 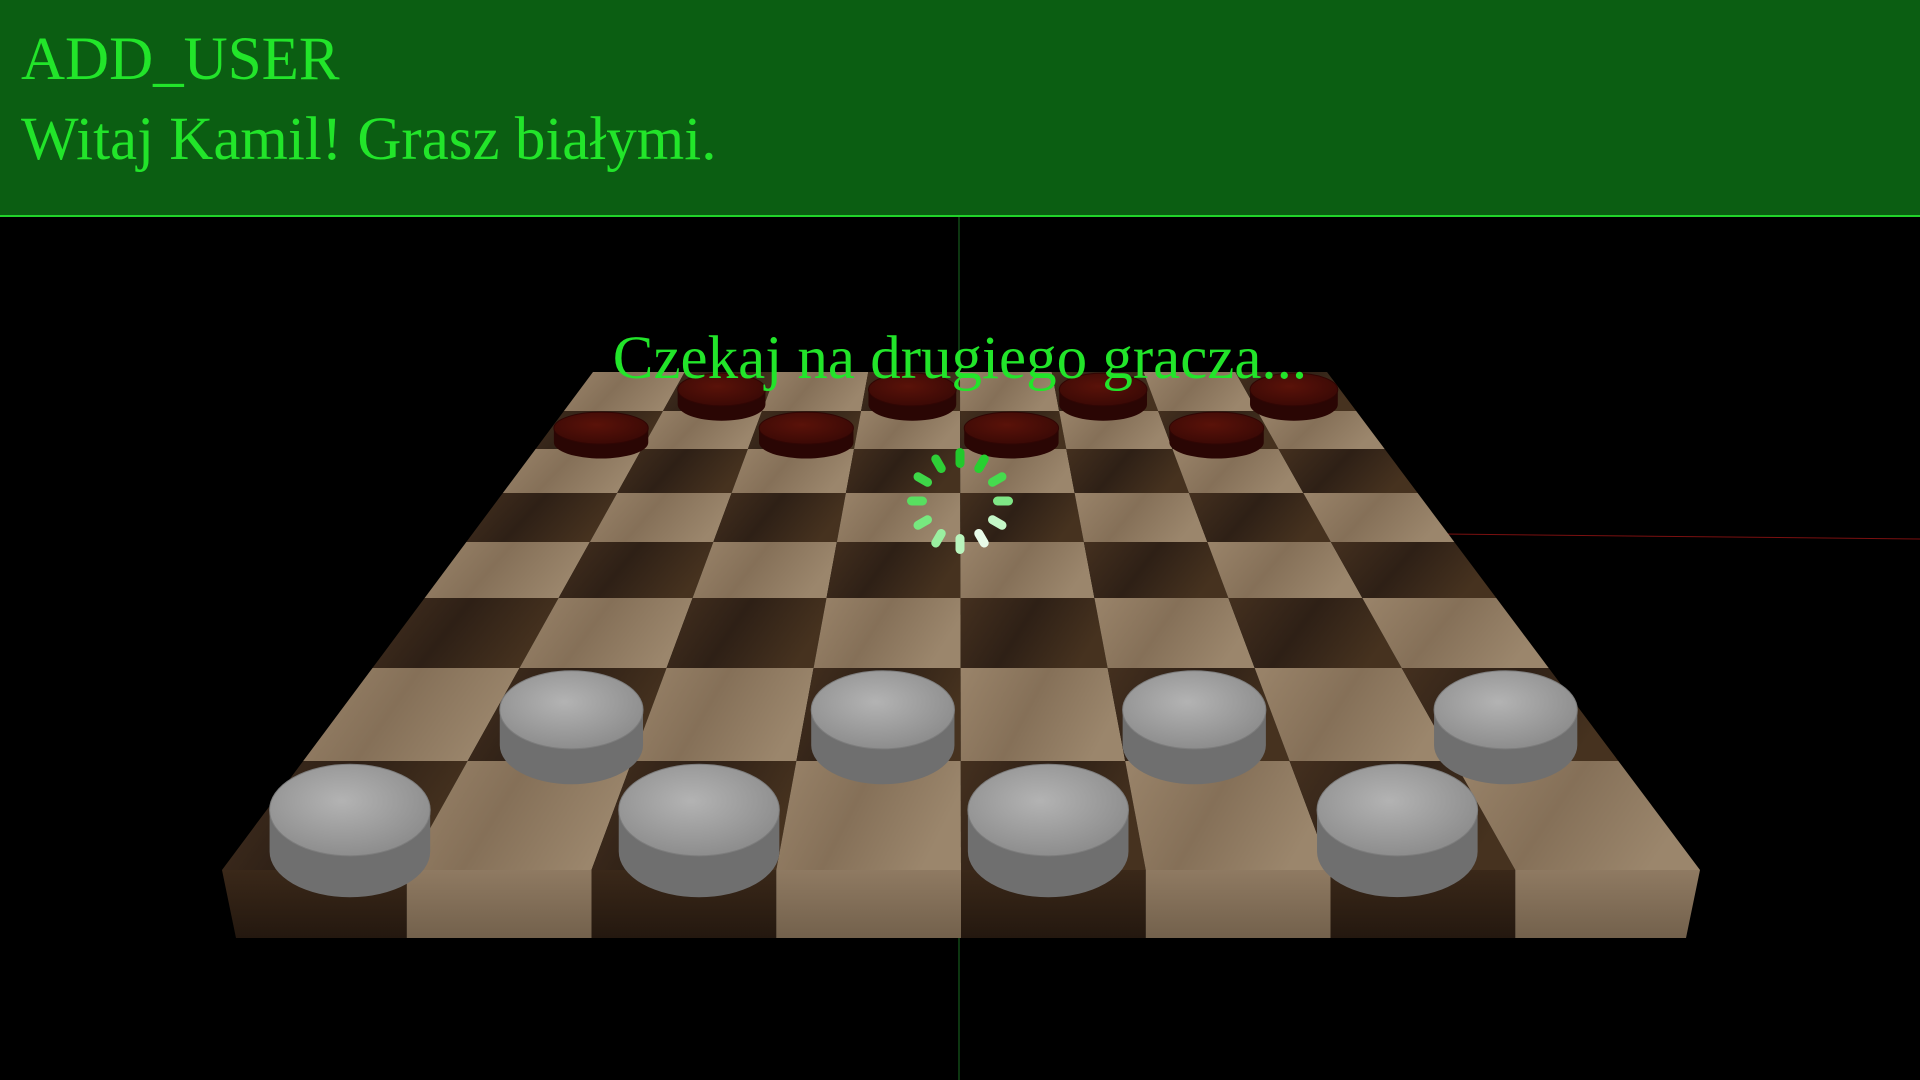 I want to click on connection-status: ADD_USER, so click(x=180, y=59).